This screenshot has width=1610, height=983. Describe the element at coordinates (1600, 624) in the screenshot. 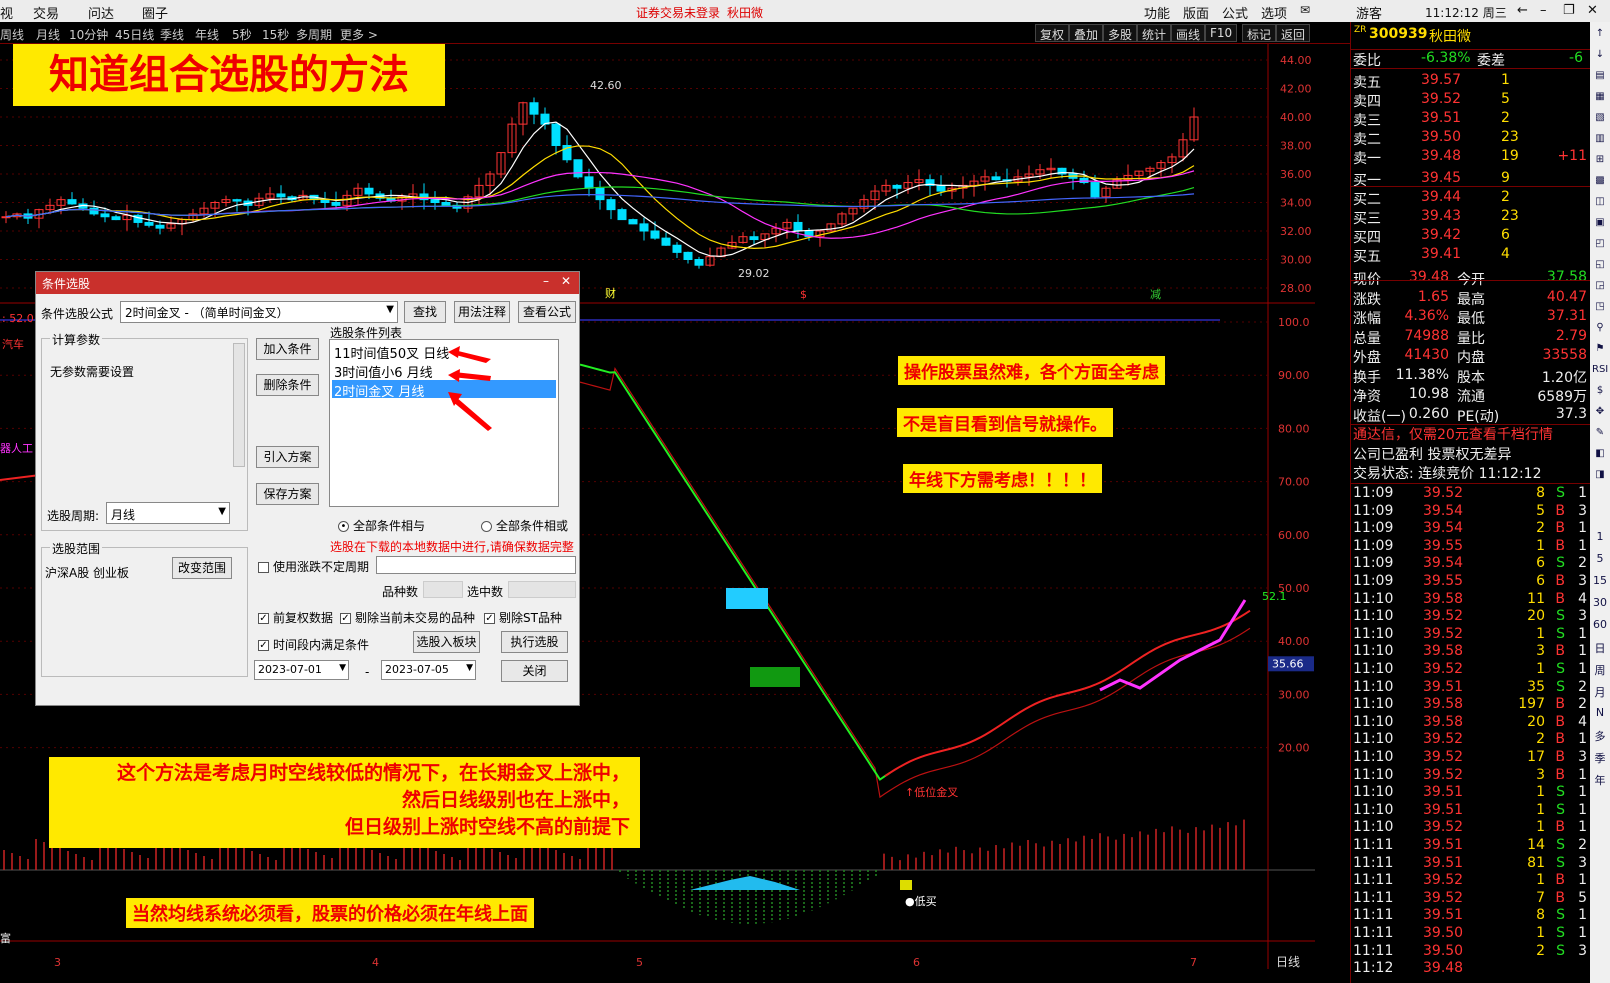

I see `sidebar-period-item: 60` at that location.